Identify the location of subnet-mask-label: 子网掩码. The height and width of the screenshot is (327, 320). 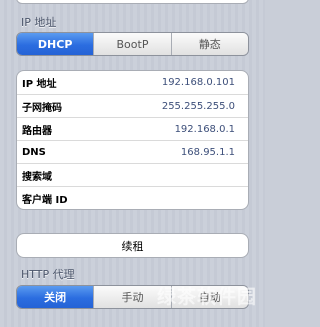
(42, 108).